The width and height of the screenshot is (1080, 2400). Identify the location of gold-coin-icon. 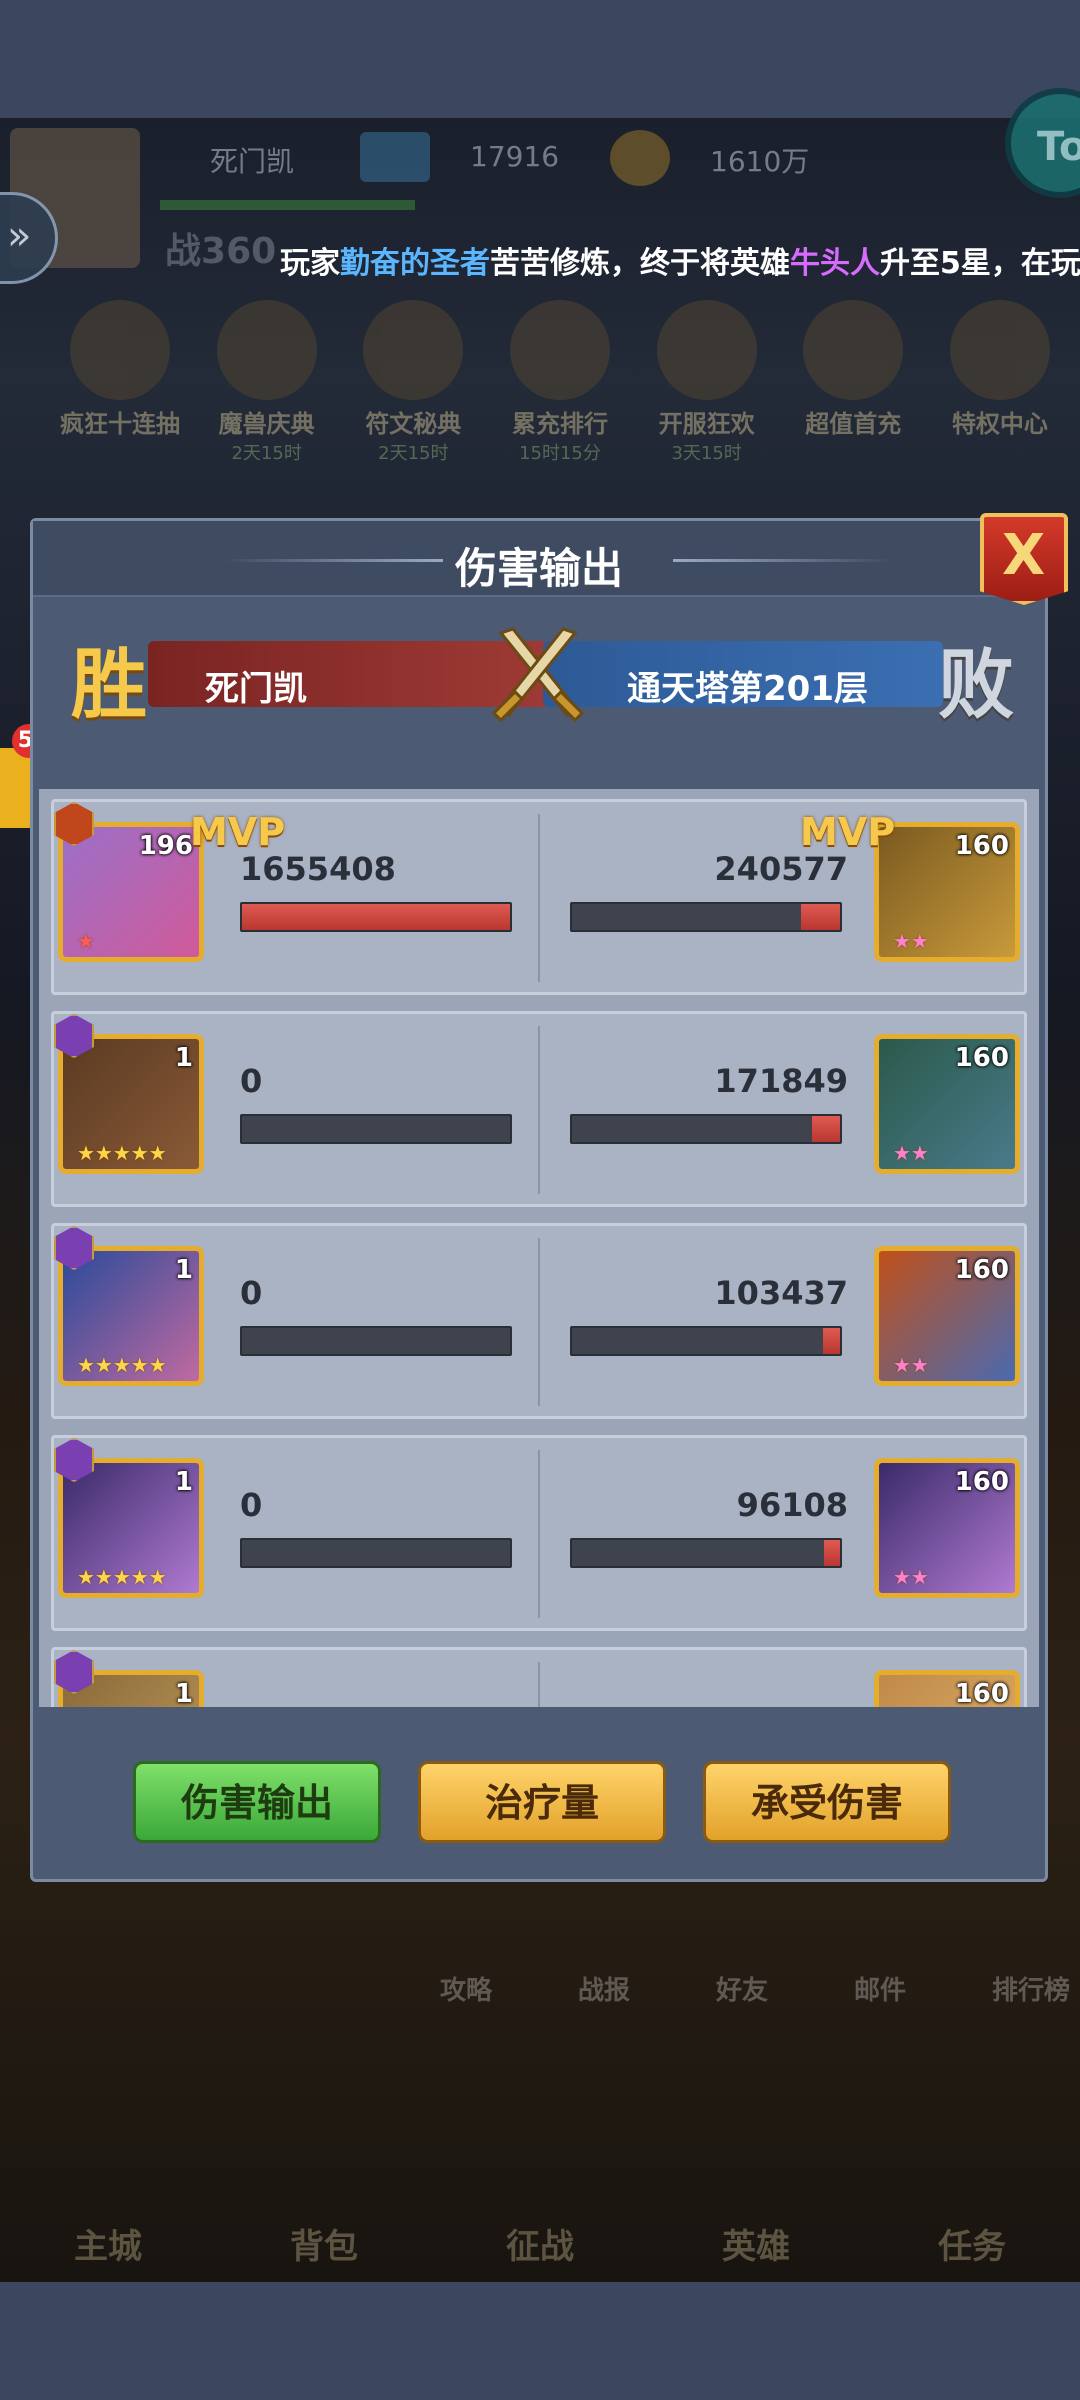
(640, 158).